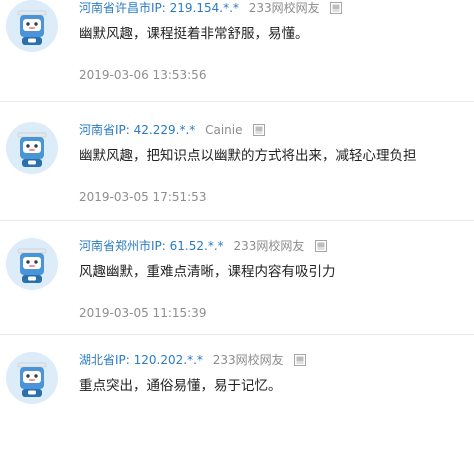 The image size is (474, 452). I want to click on comment-ip: IP: 219.154.*.*, so click(195, 8).